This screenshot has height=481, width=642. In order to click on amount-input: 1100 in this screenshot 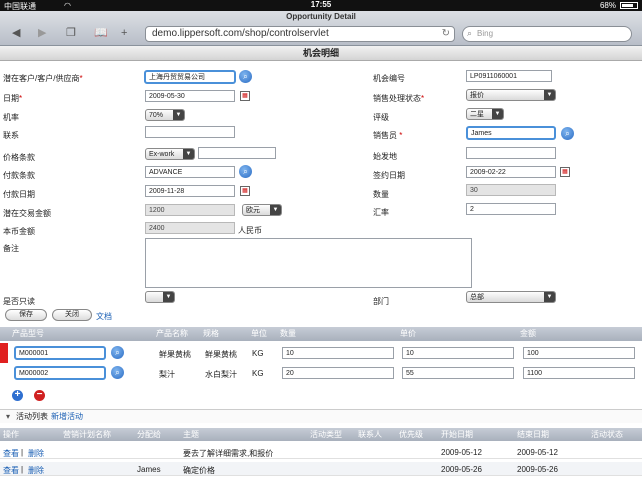, I will do `click(579, 373)`.